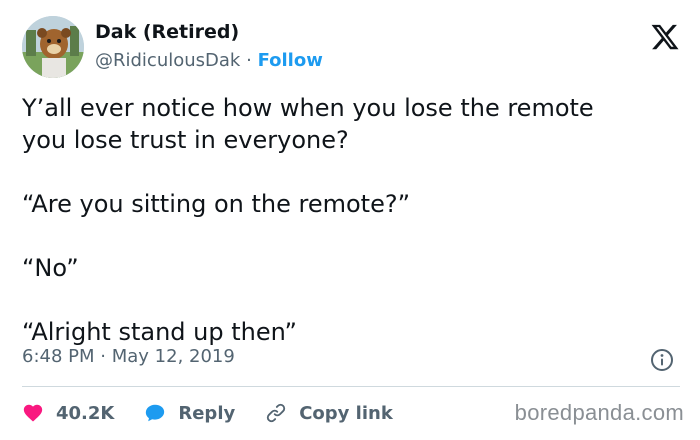 This screenshot has height=440, width=700. Describe the element at coordinates (33, 413) in the screenshot. I see `heart-icon` at that location.